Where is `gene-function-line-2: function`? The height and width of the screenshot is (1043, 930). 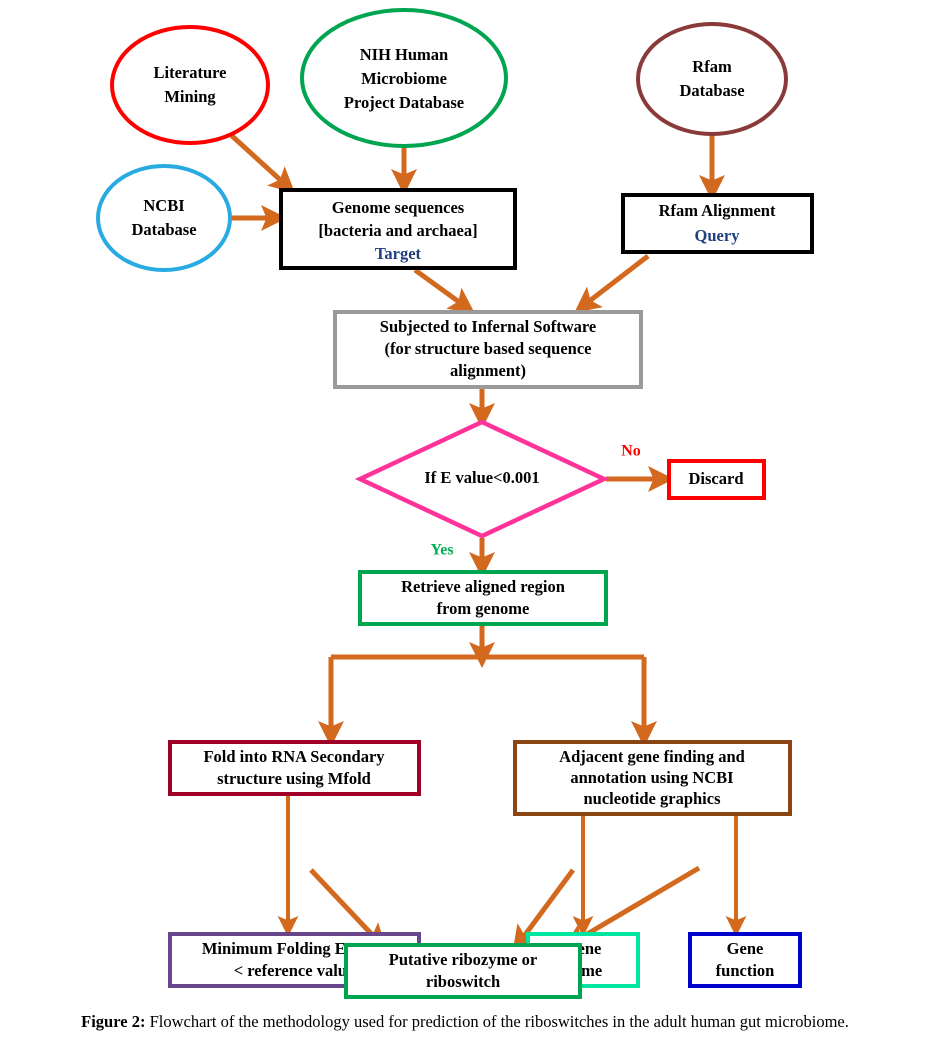
gene-function-line-2: function is located at coordinates (745, 970).